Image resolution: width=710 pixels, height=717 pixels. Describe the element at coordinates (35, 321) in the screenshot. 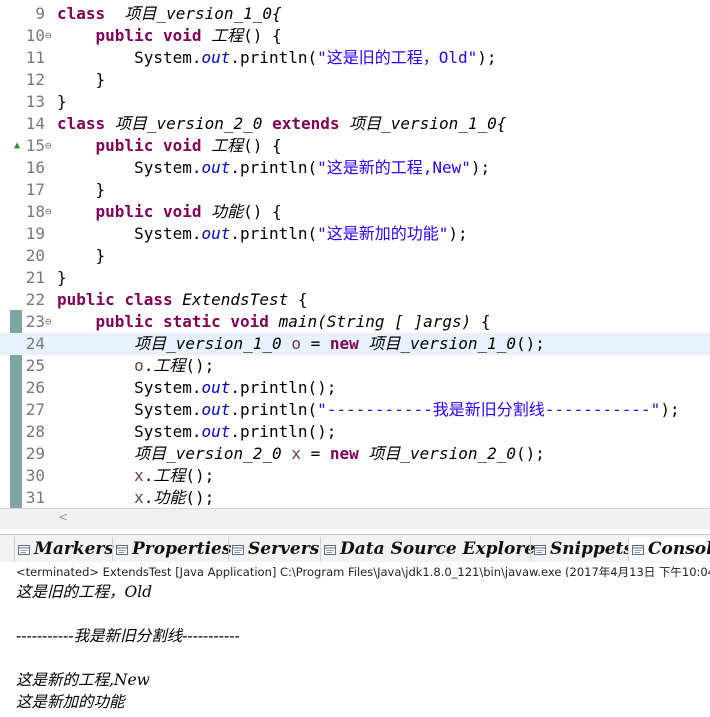

I see `line-number: 23` at that location.